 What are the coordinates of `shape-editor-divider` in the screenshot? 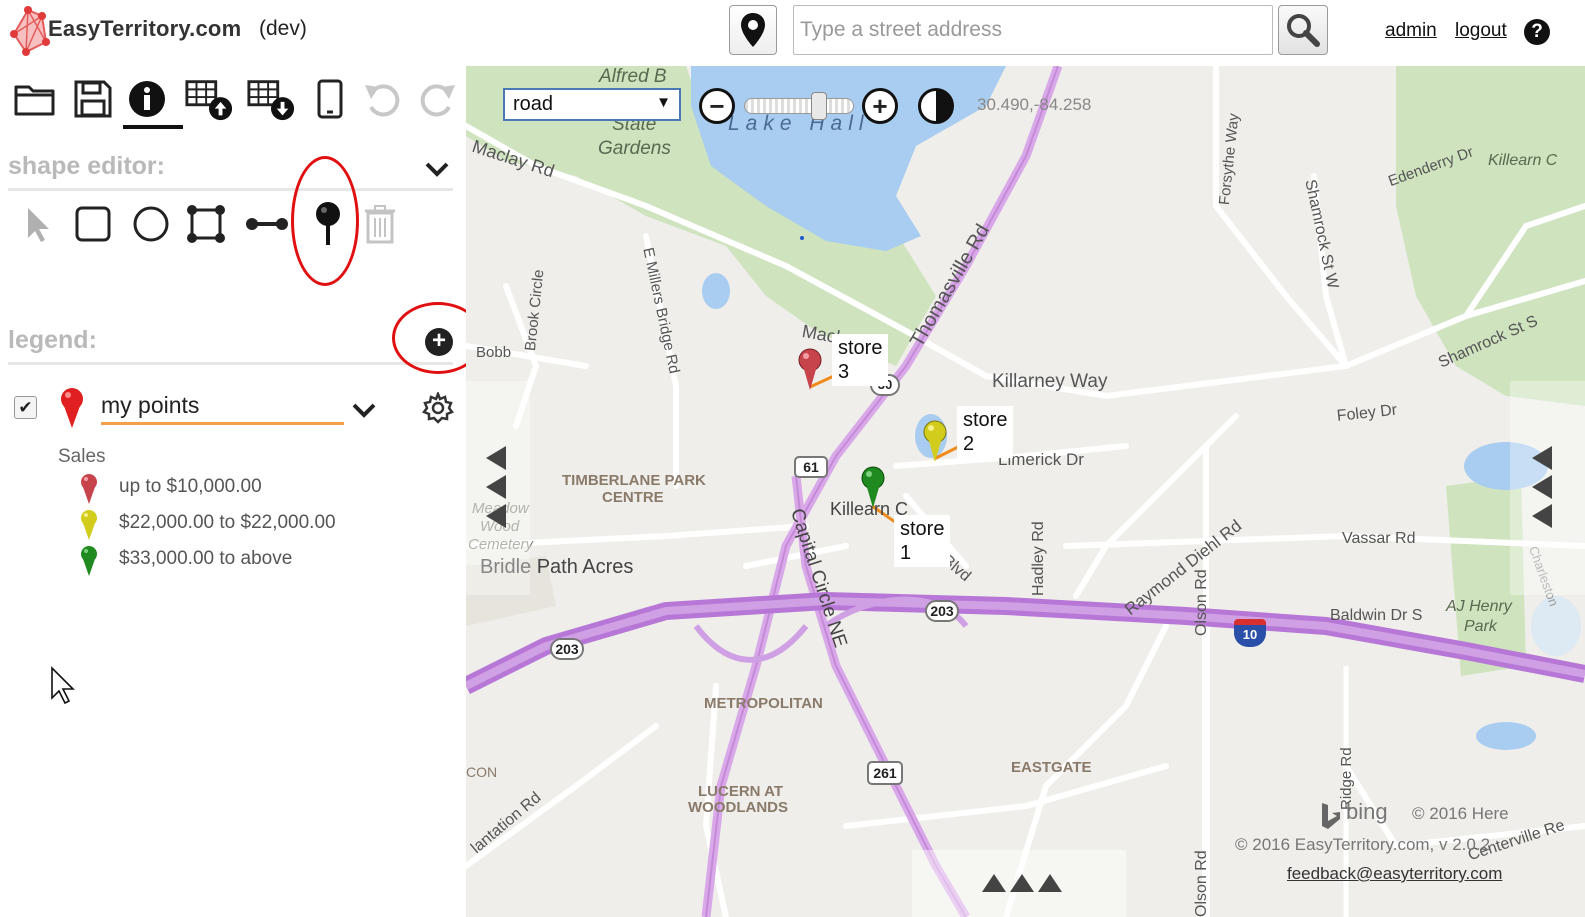 It's located at (230, 189).